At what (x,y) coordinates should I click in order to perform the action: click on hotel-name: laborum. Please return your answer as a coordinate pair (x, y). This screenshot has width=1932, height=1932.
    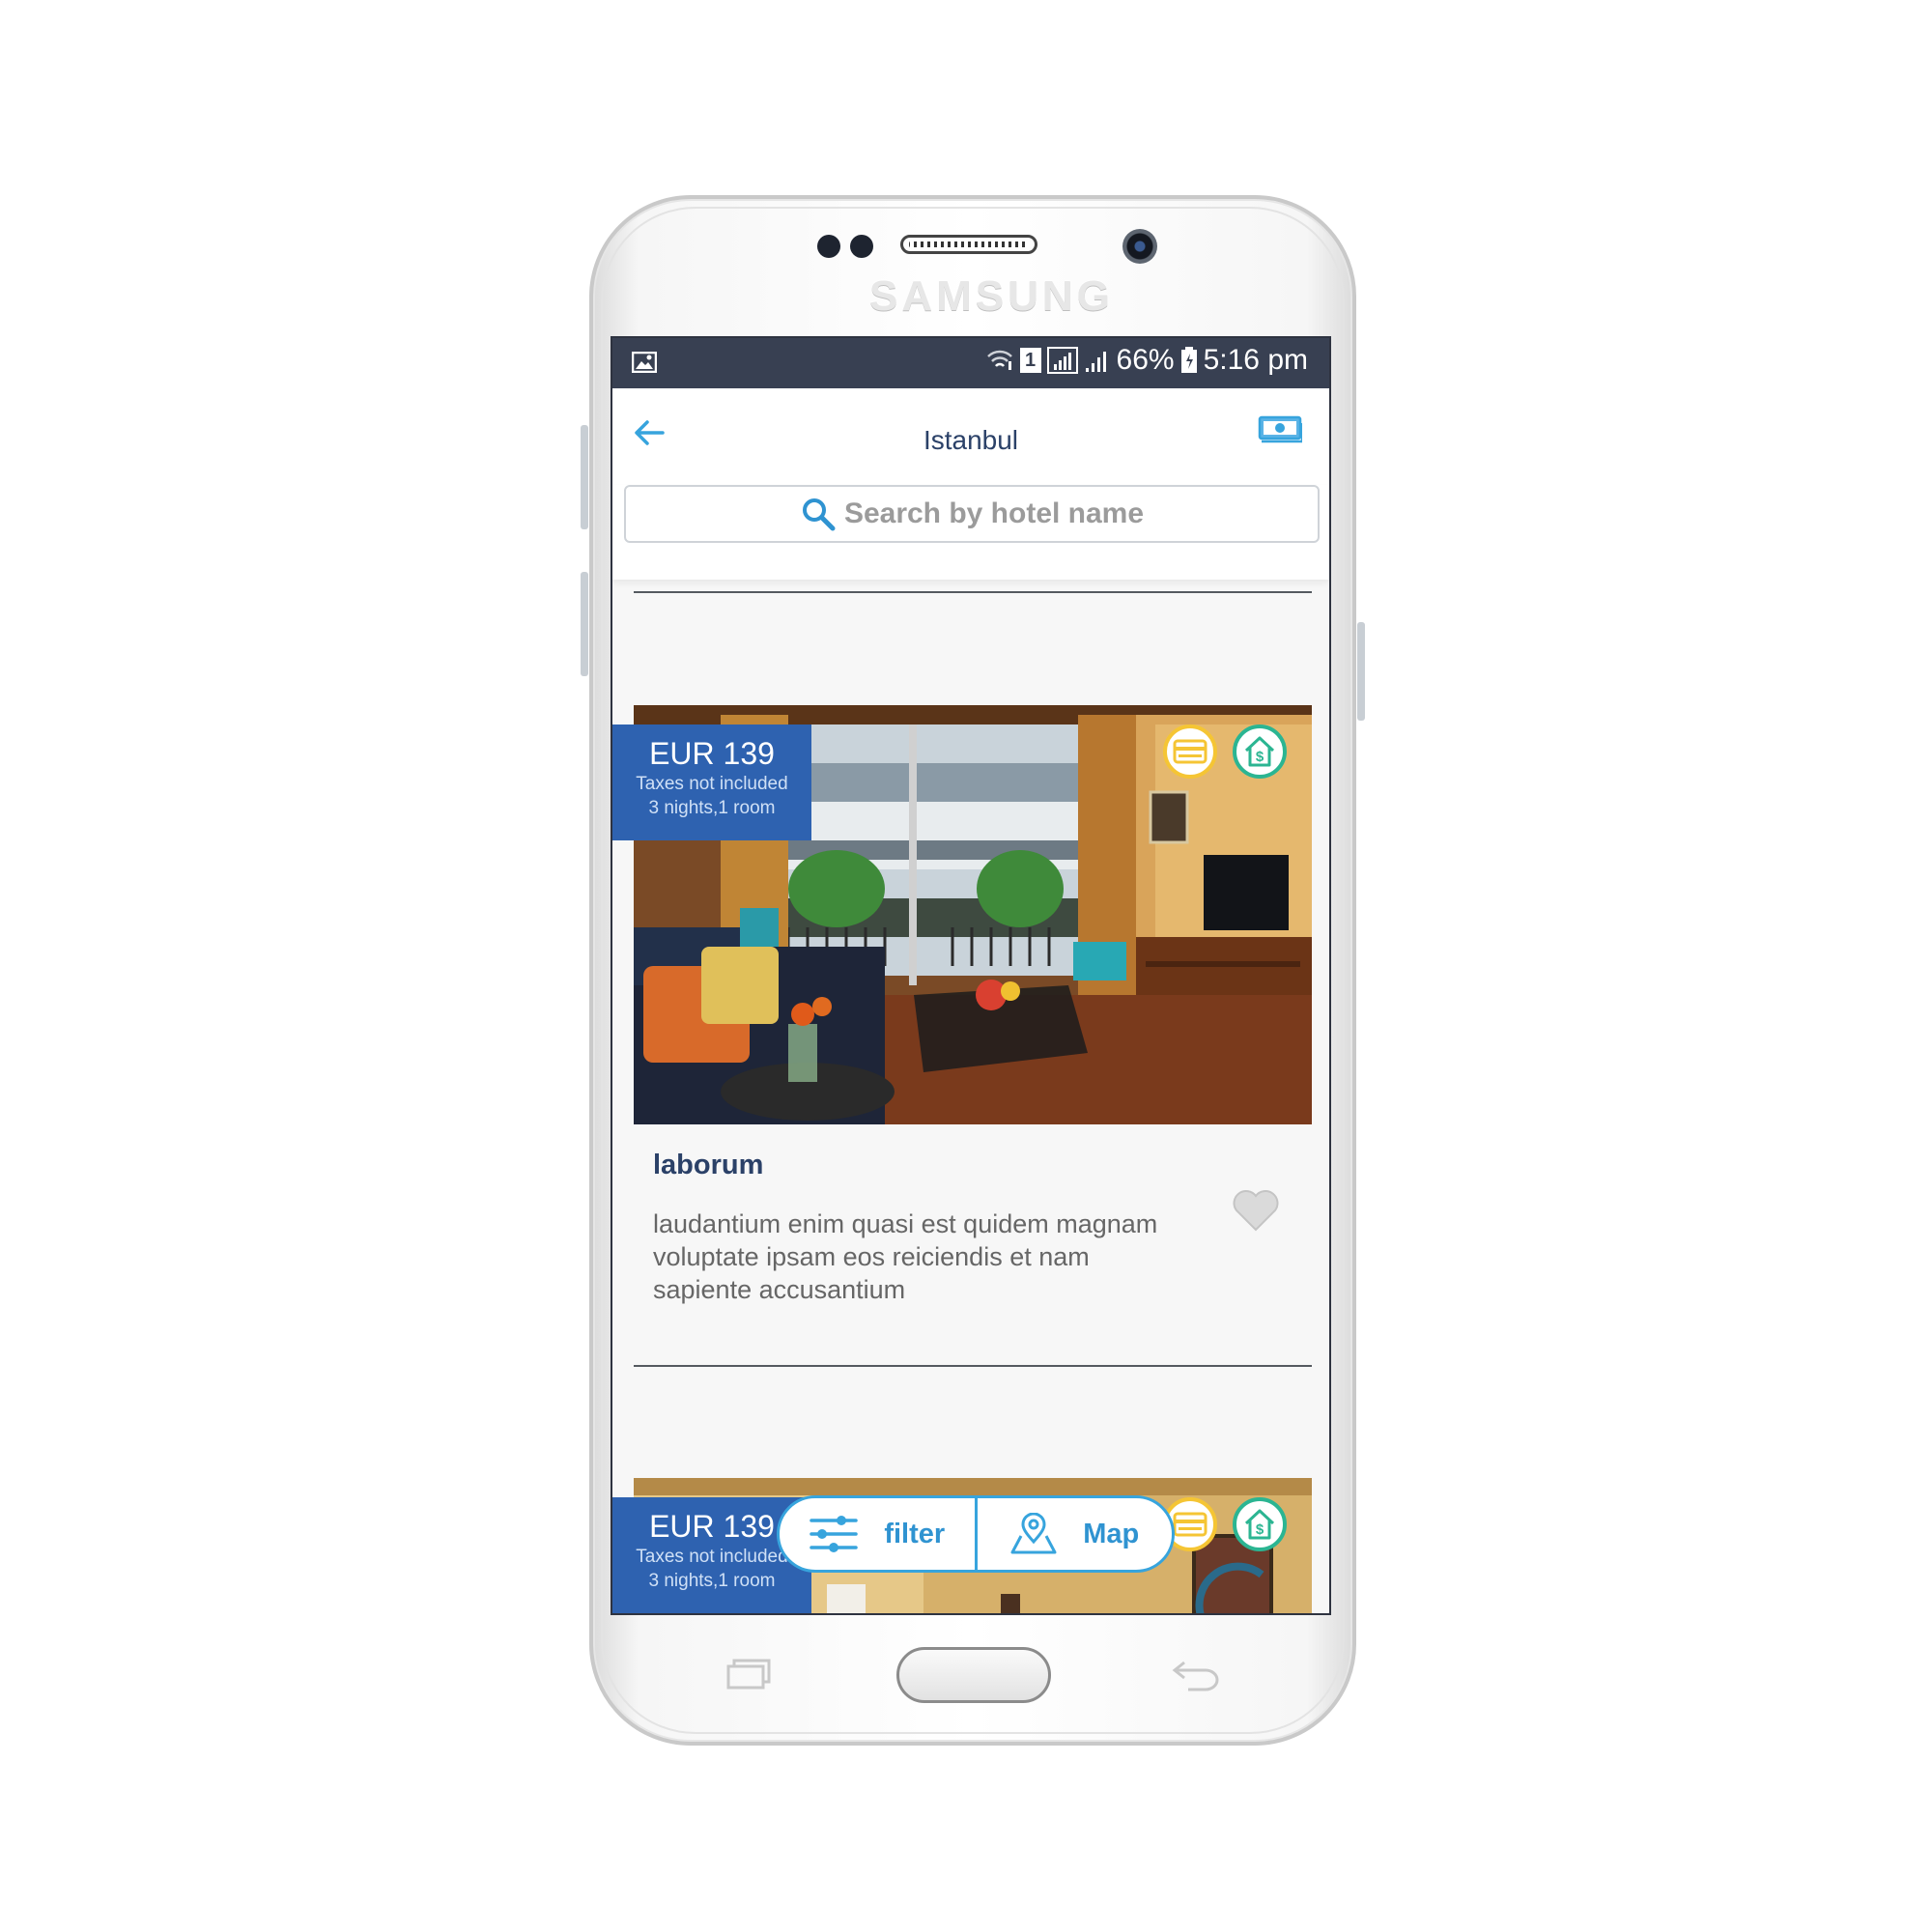
    Looking at the image, I should click on (708, 1165).